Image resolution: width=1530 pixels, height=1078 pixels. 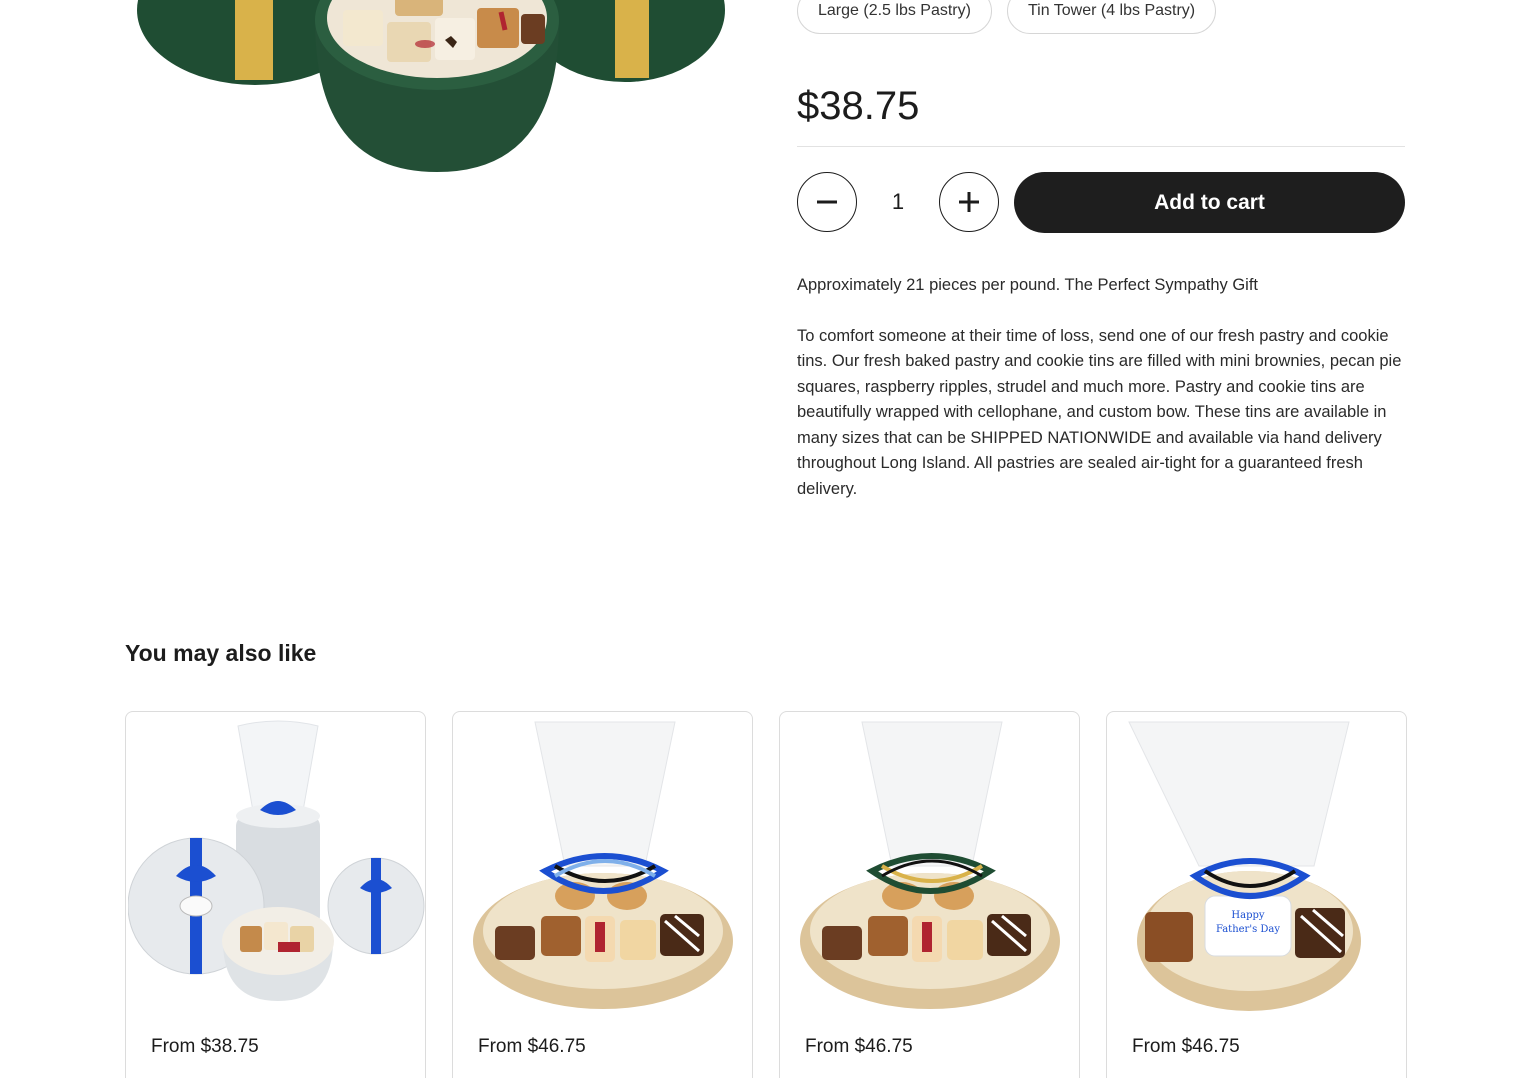 I want to click on product-price: $38.75, so click(x=858, y=106).